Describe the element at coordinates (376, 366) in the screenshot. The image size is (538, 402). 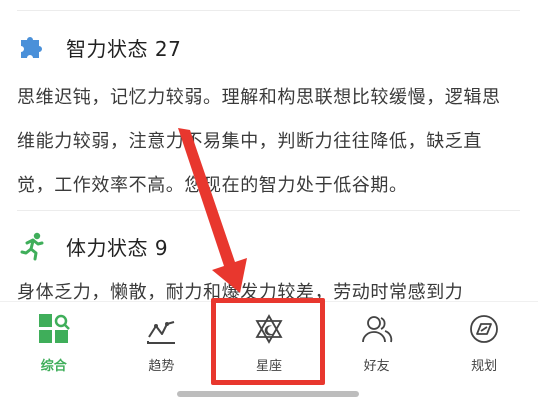
I see `tab-friends-label: 好友` at that location.